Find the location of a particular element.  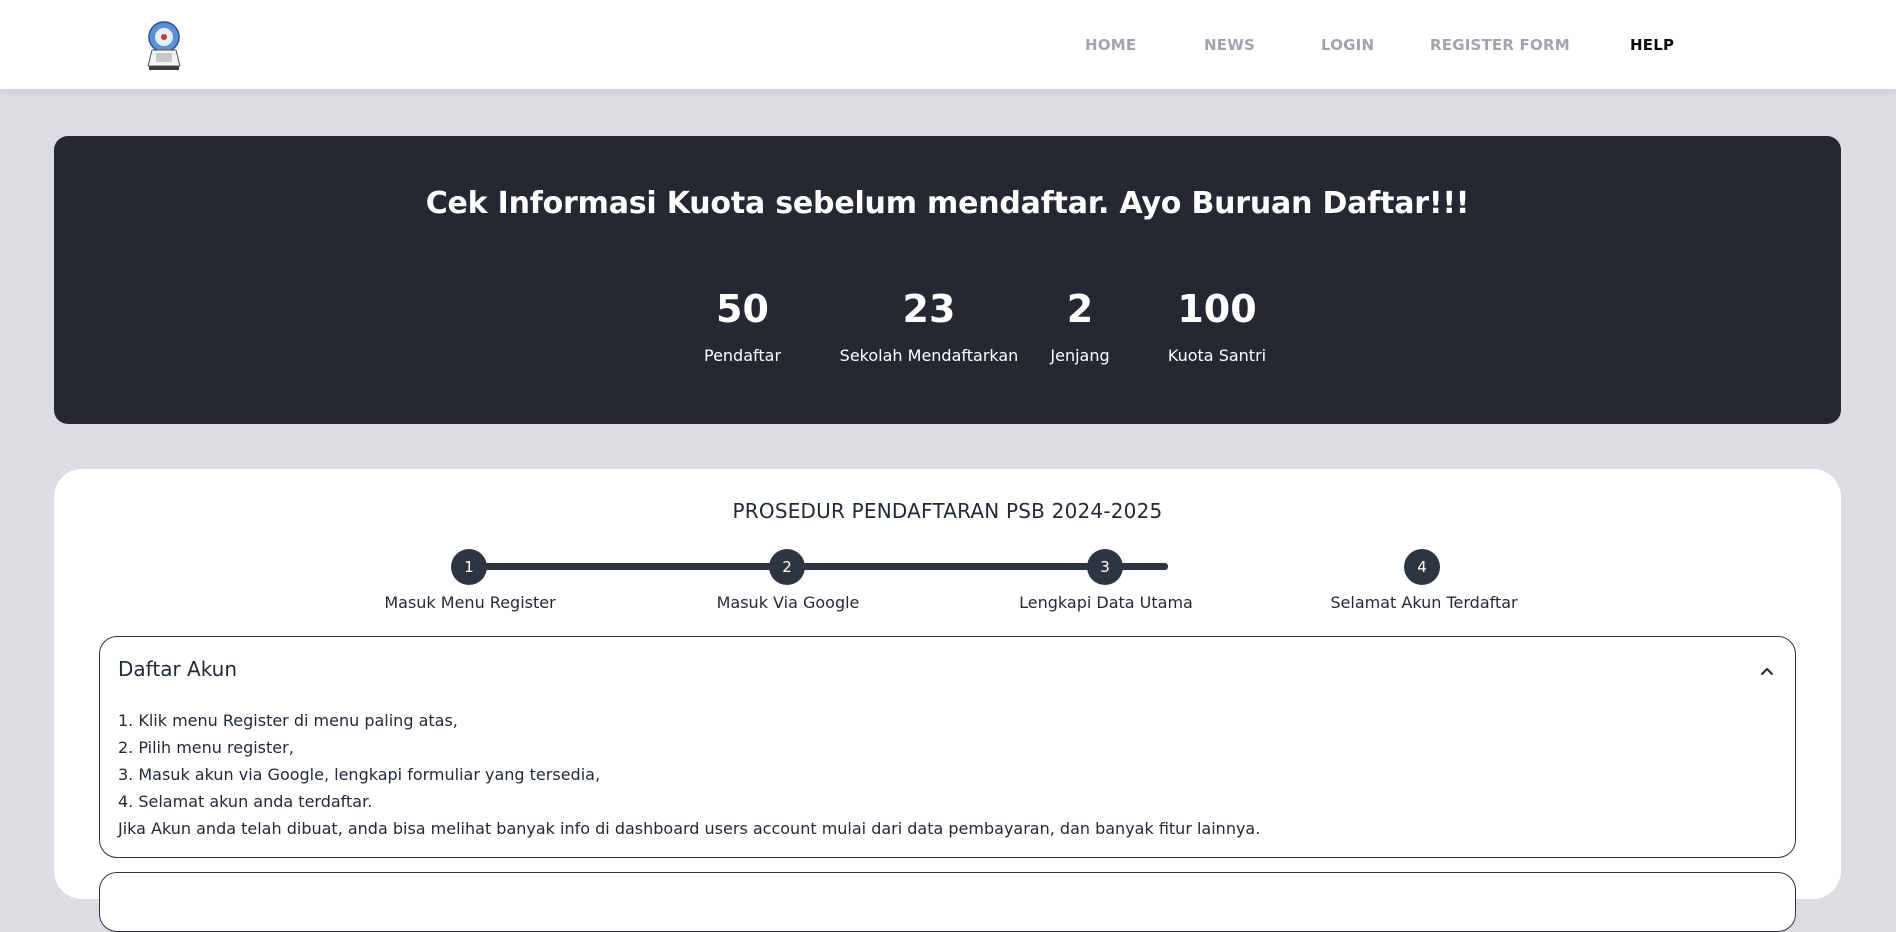

chevron-up-icon is located at coordinates (1767, 671).